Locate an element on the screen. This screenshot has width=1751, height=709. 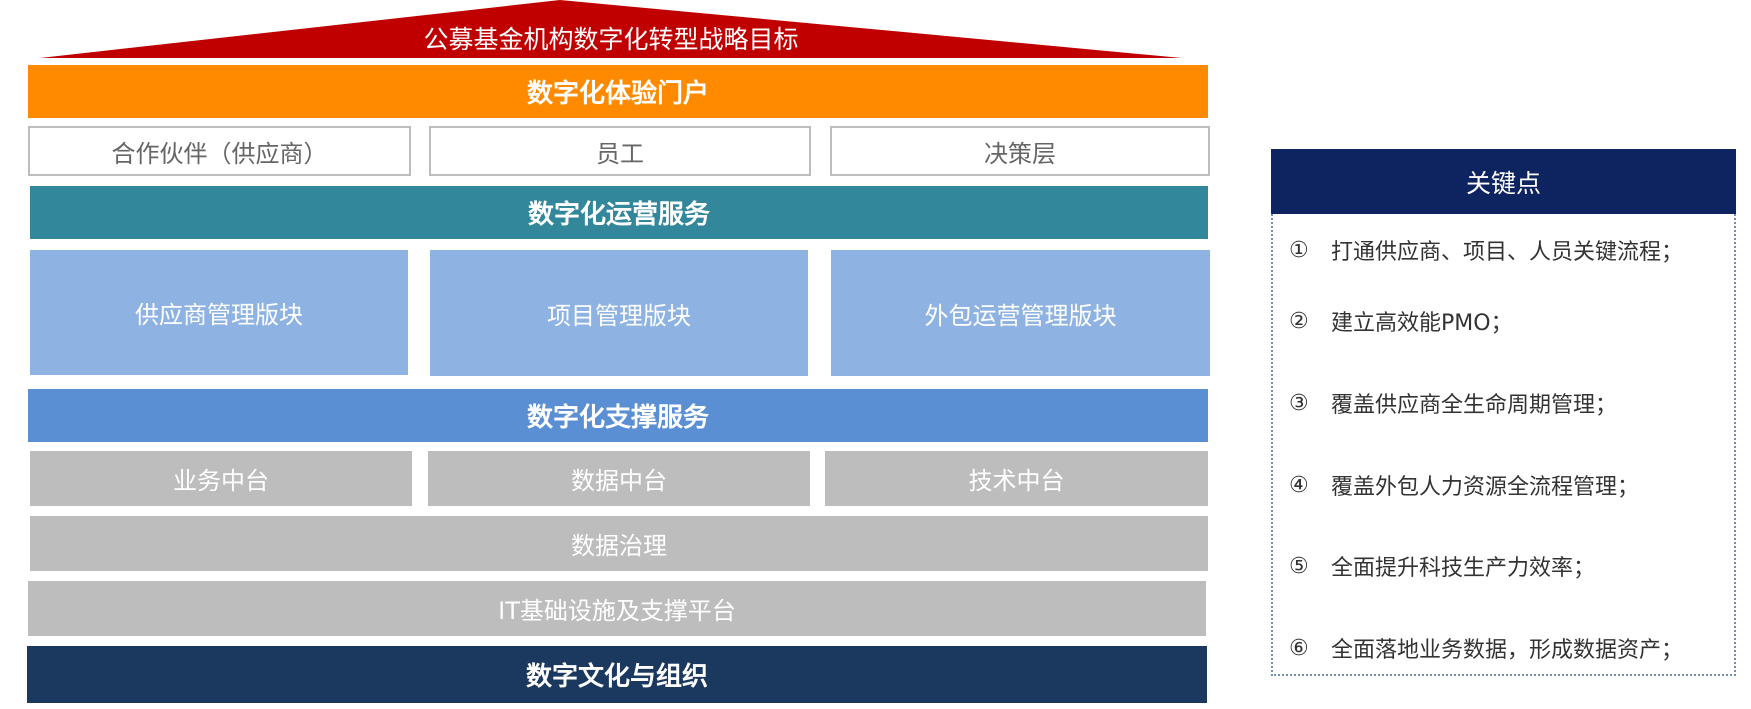
key-point-number: ④ is located at coordinates (1299, 485).